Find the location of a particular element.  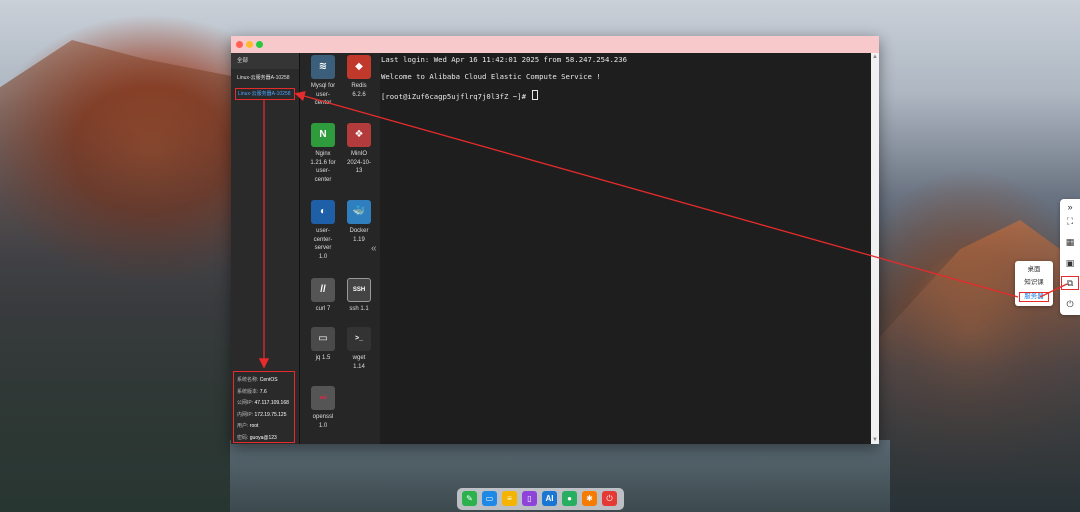

menu-item-courses: 知识课 is located at coordinates (1034, 283).